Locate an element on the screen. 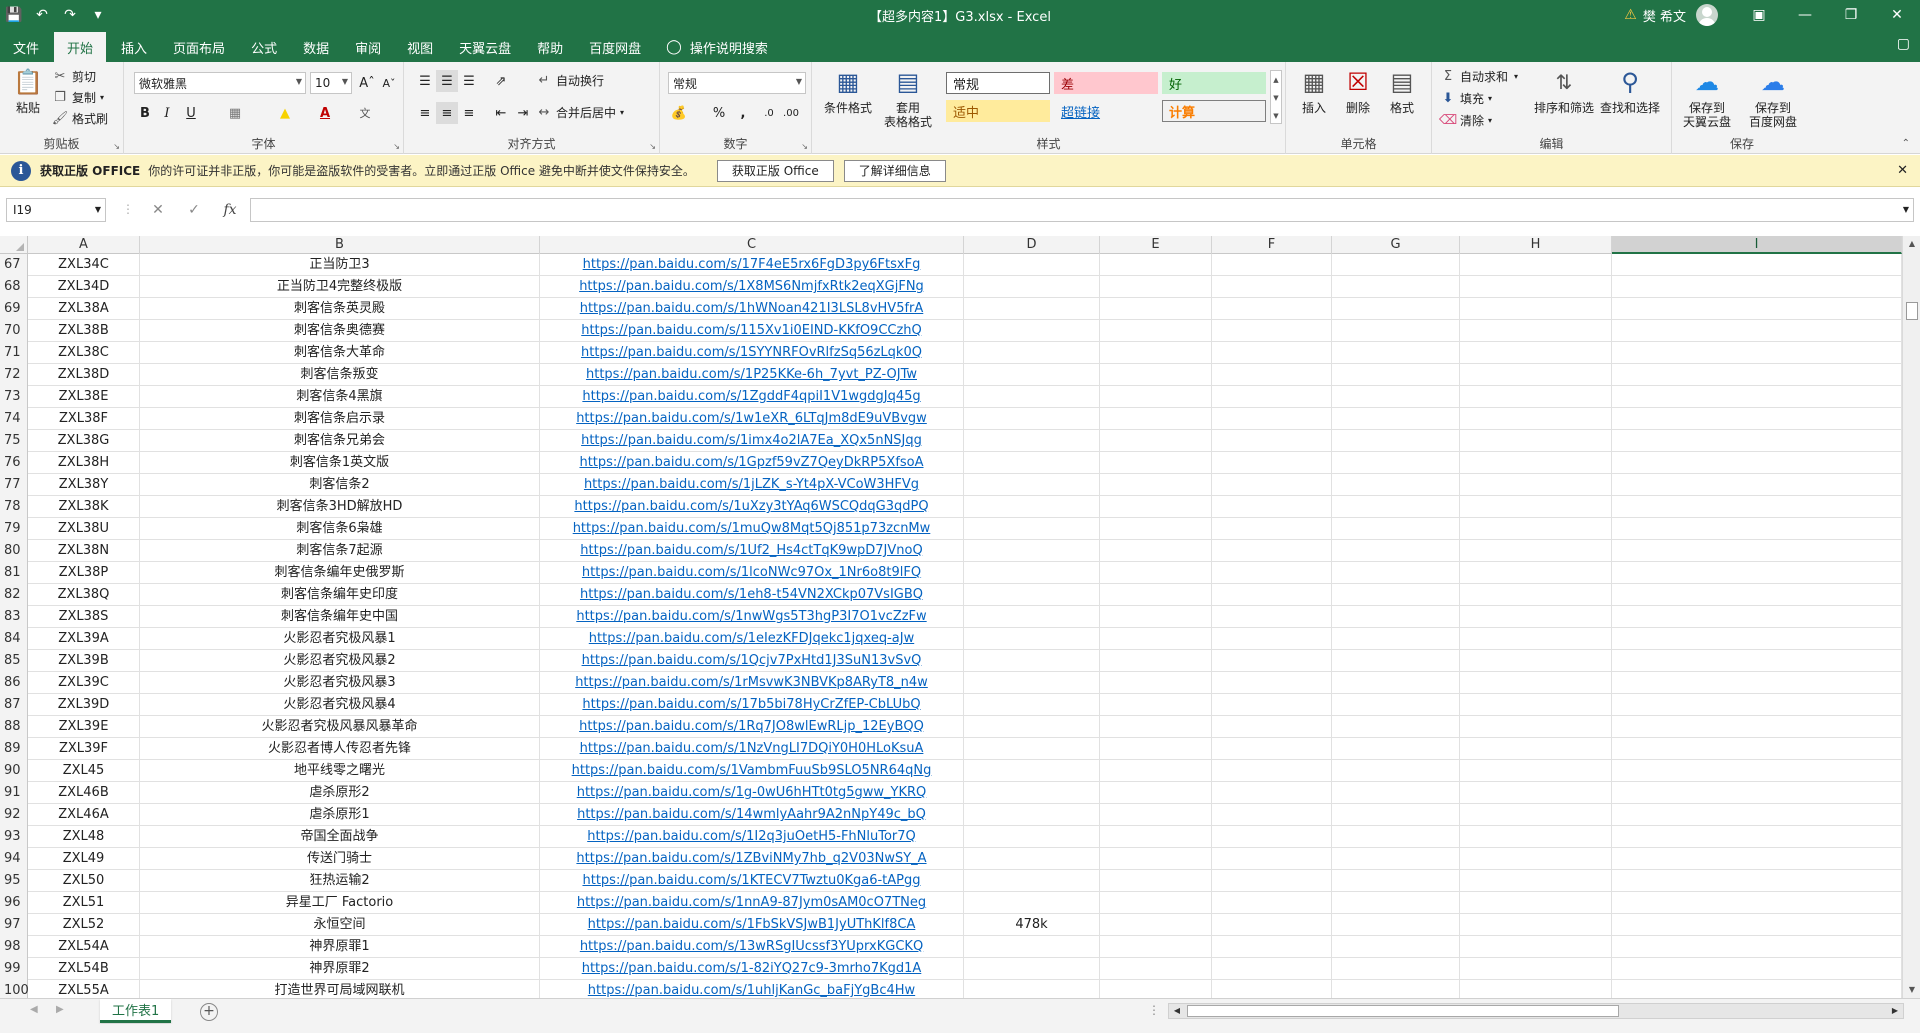  cell-a: ZXL38C is located at coordinates (84, 353).